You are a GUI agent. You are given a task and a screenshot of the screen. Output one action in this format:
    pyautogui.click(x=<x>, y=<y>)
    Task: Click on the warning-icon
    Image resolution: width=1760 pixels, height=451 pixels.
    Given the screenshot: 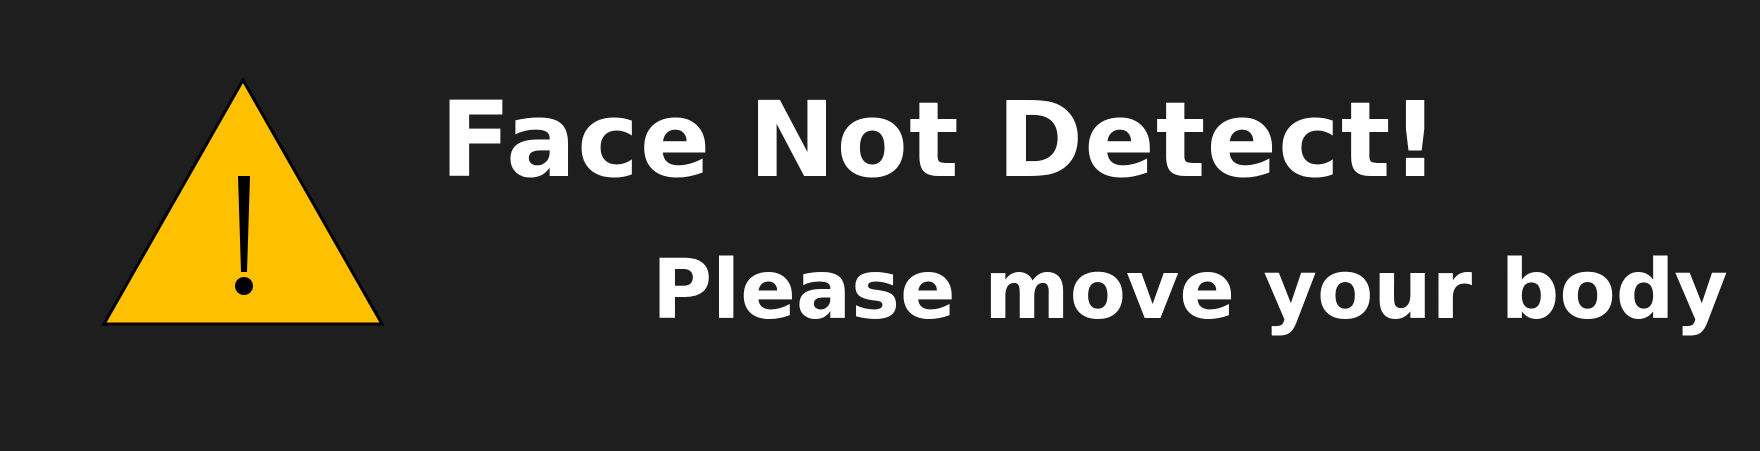 What is the action you would take?
    pyautogui.click(x=243, y=201)
    